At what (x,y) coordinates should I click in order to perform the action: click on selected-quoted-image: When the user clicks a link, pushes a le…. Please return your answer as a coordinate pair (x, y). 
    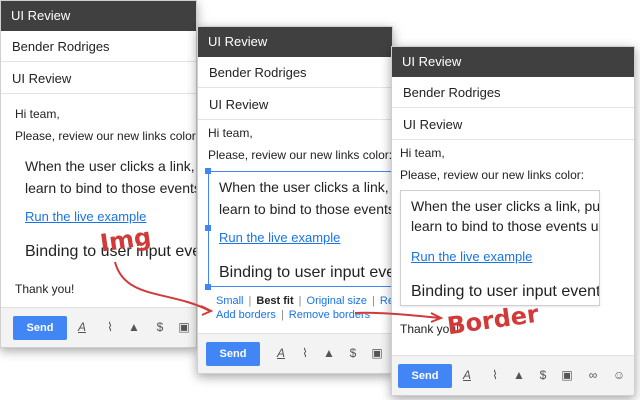
    Looking at the image, I should click on (300, 229).